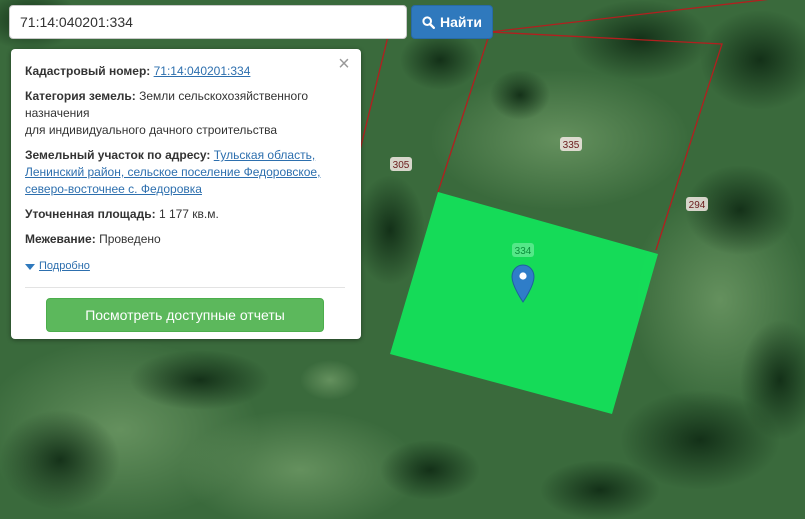  What do you see at coordinates (60, 239) in the screenshot?
I see `survey-label: Межевание:` at bounding box center [60, 239].